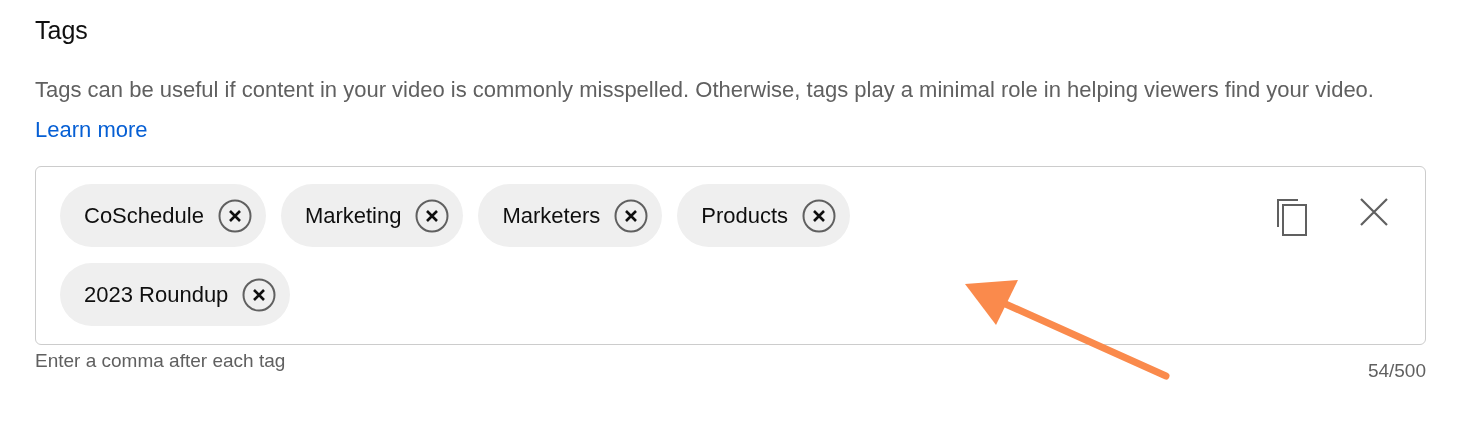 This screenshot has height=430, width=1470. I want to click on character-counter: 54/500, so click(1396, 371).